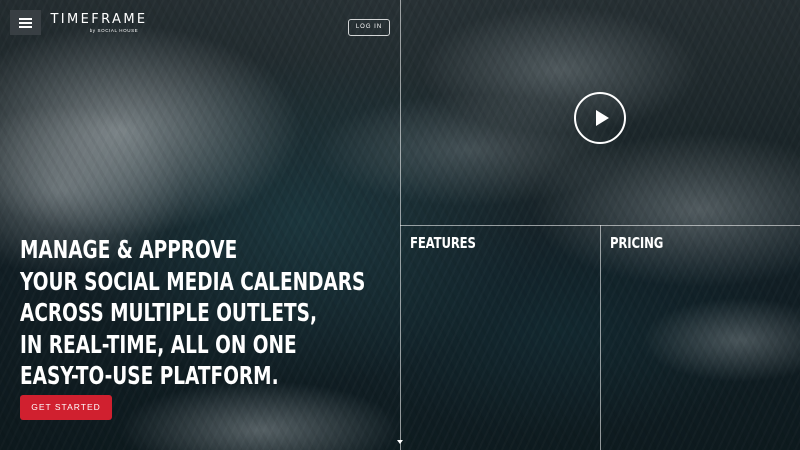 The width and height of the screenshot is (800, 450). Describe the element at coordinates (400, 442) in the screenshot. I see `scroll-down-arrow-icon` at that location.